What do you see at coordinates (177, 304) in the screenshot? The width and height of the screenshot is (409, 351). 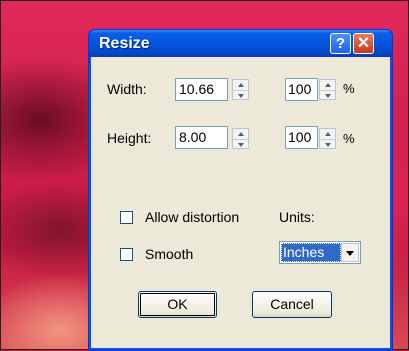 I see `ok-button: OK` at bounding box center [177, 304].